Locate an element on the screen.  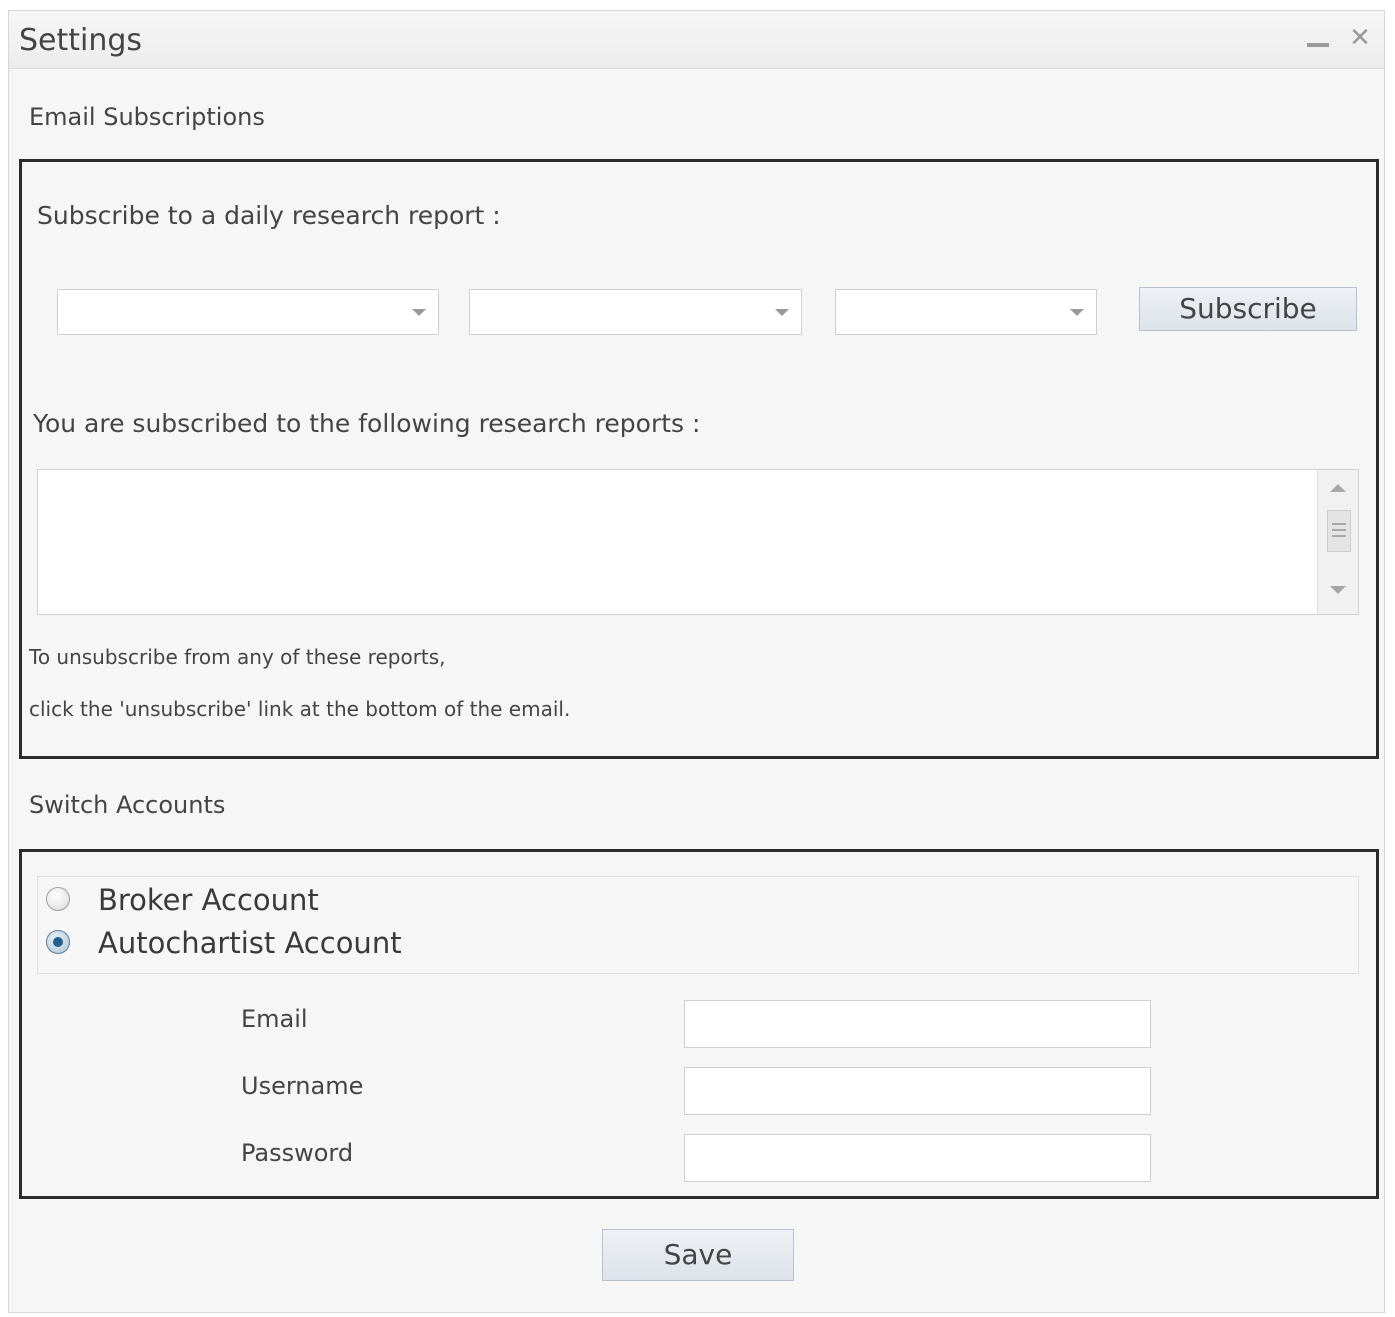
scrollbar is located at coordinates (1337, 542).